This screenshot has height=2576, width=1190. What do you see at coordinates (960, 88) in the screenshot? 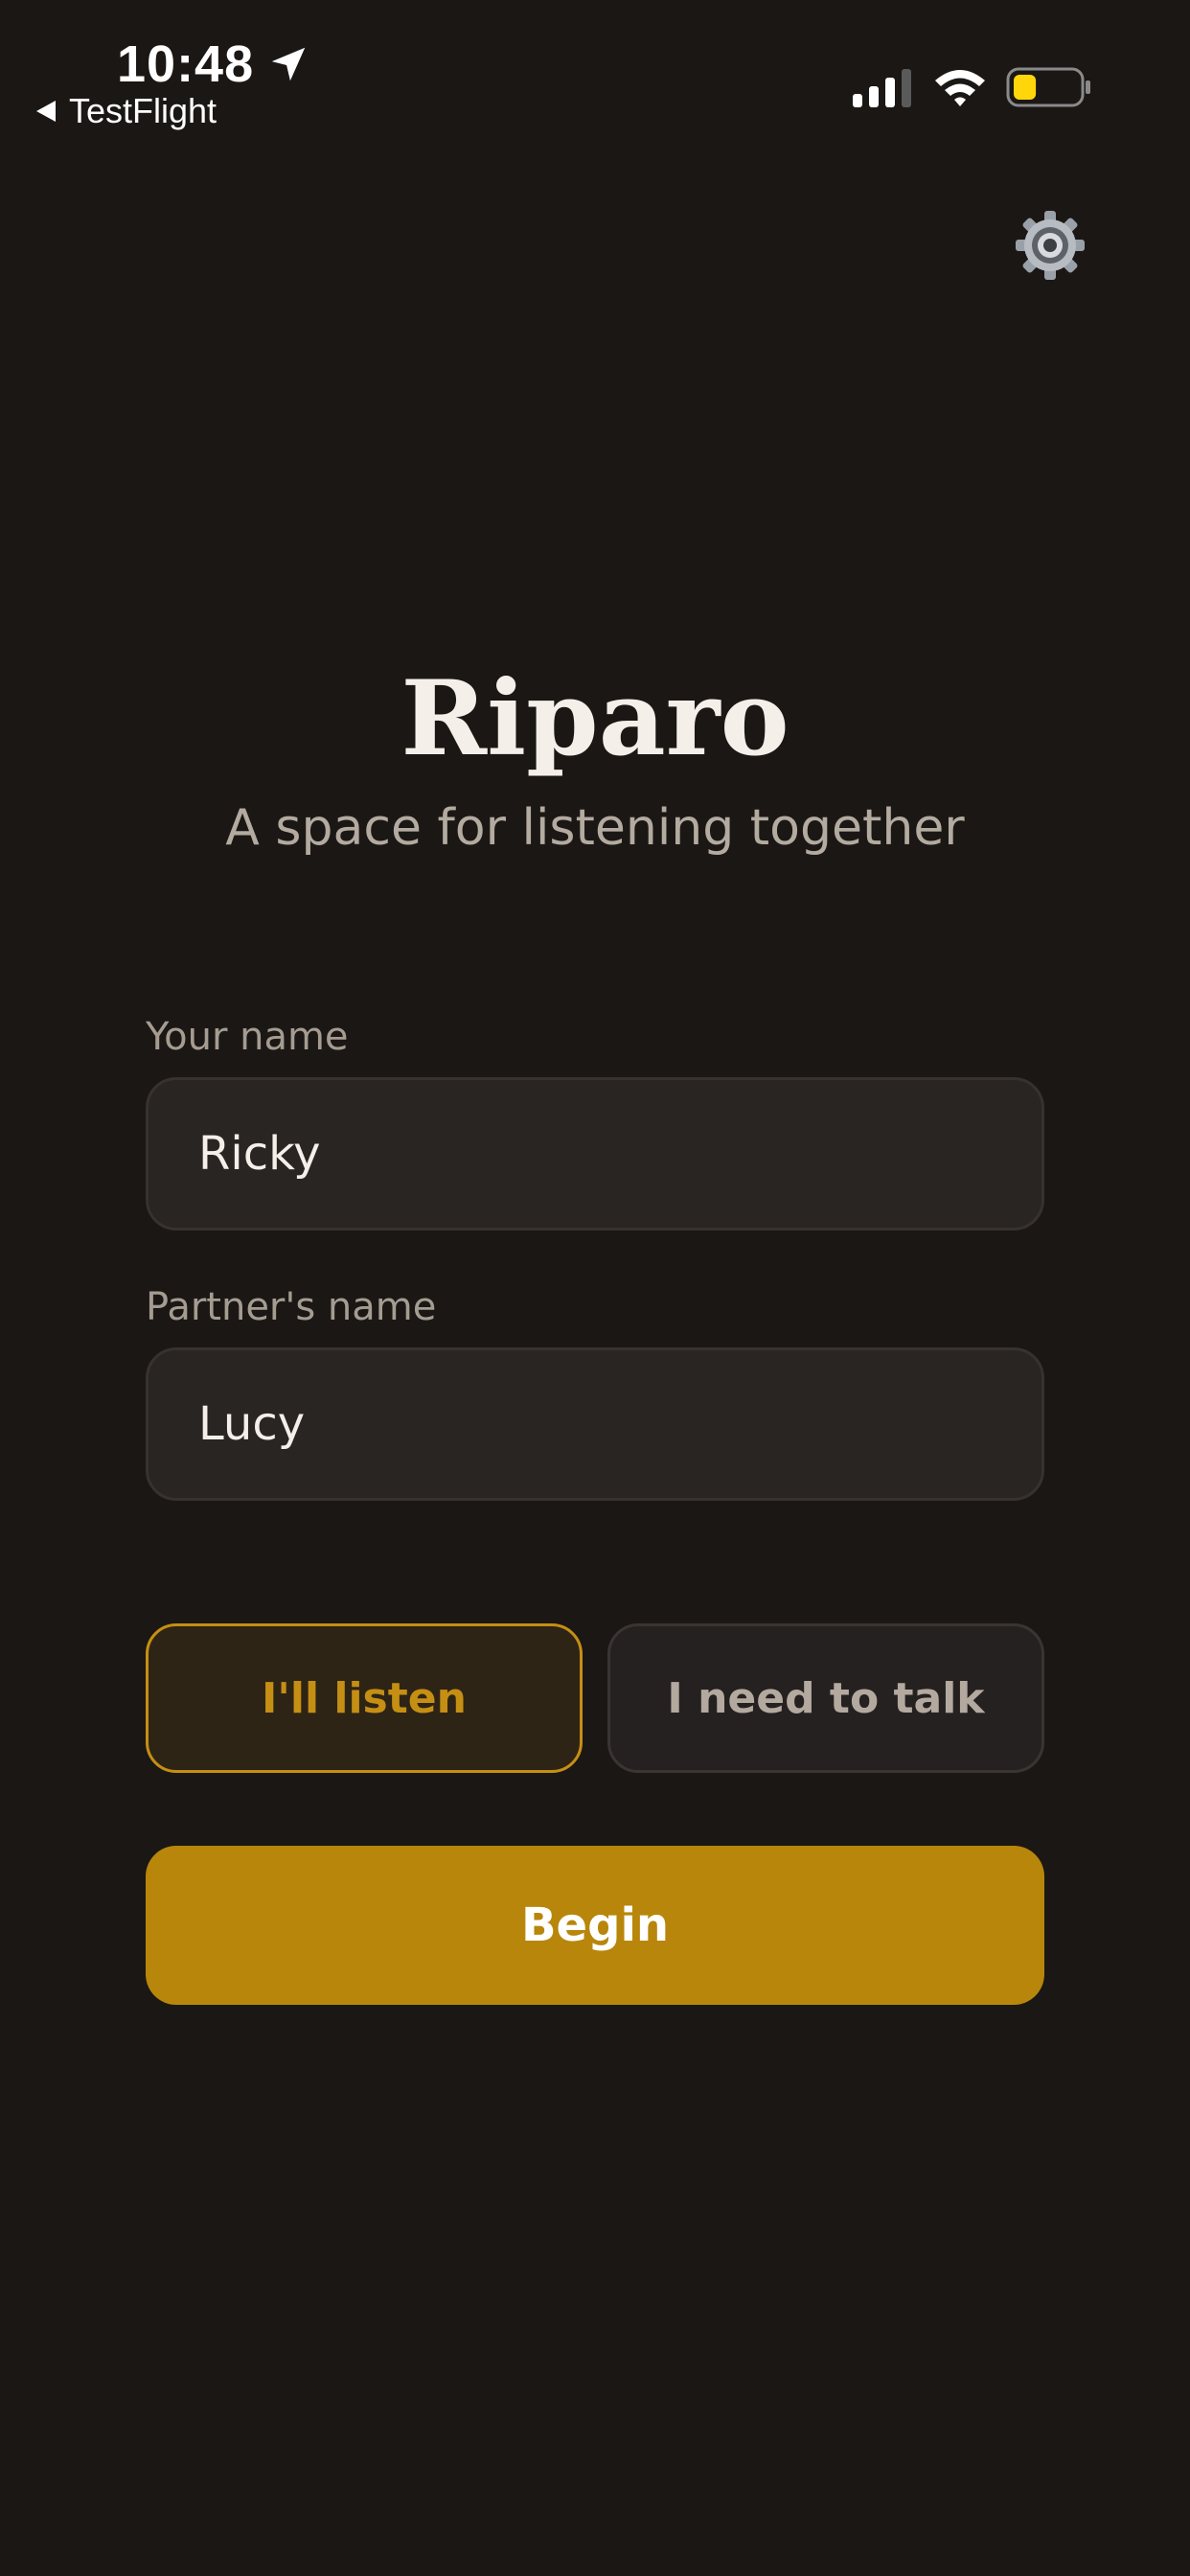
I see `wifi-icon` at bounding box center [960, 88].